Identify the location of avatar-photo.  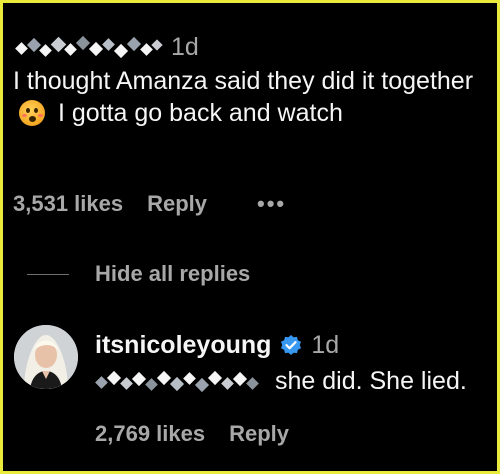
(46, 357).